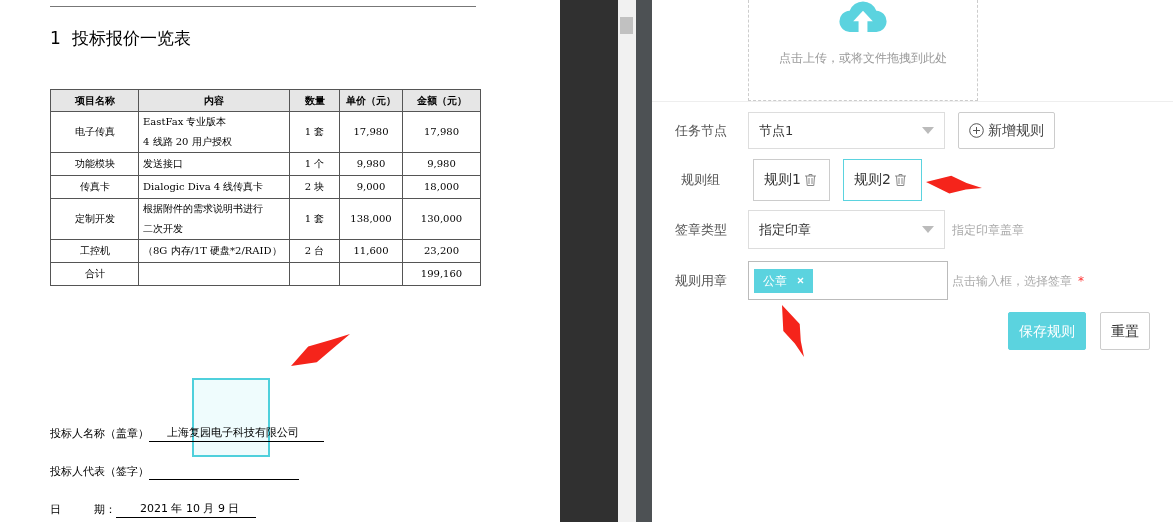  Describe the element at coordinates (863, 16) in the screenshot. I see `cloud-upload-icon` at that location.